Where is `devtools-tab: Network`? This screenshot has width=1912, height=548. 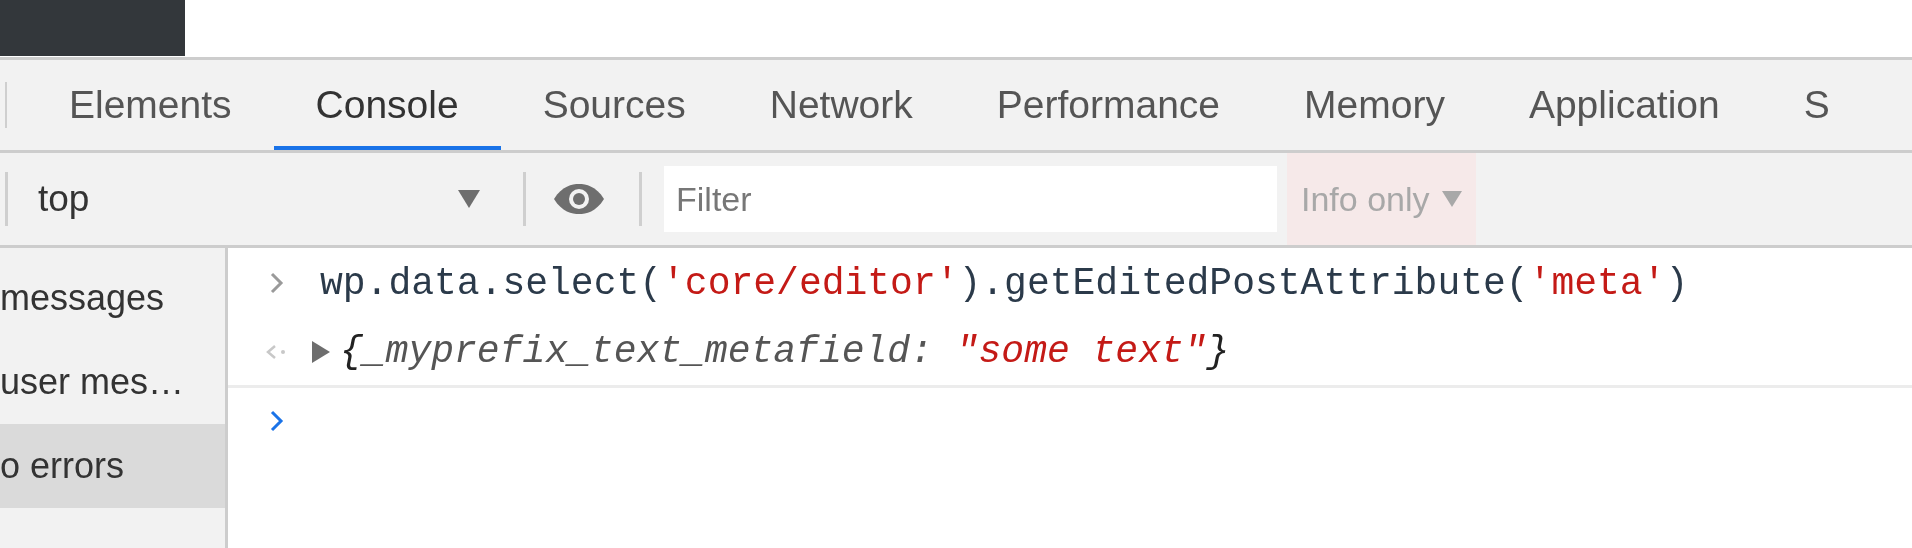
devtools-tab: Network is located at coordinates (841, 107).